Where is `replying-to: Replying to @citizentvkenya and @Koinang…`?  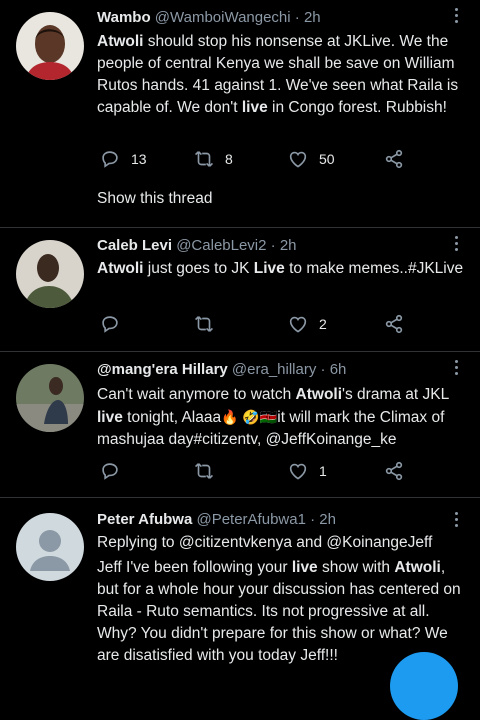 replying-to: Replying to @citizentvkenya and @Koinang… is located at coordinates (283, 543).